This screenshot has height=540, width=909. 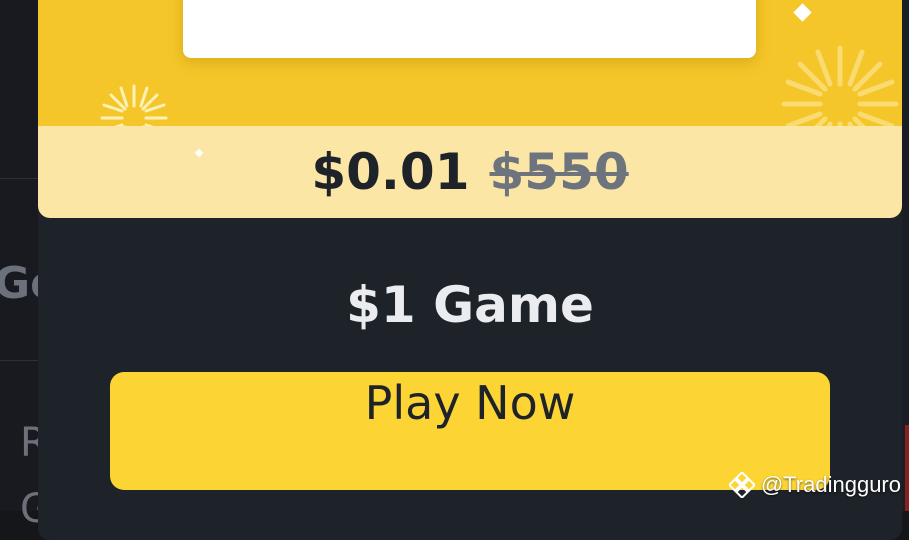 What do you see at coordinates (470, 403) in the screenshot?
I see `play-now-label: Play Now` at bounding box center [470, 403].